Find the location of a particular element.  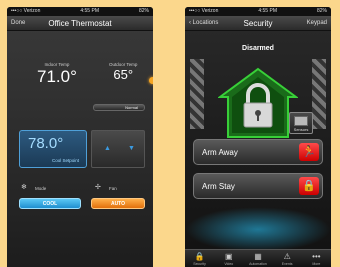

setpoint-label: Cool Setpoint is located at coordinates (66, 160).